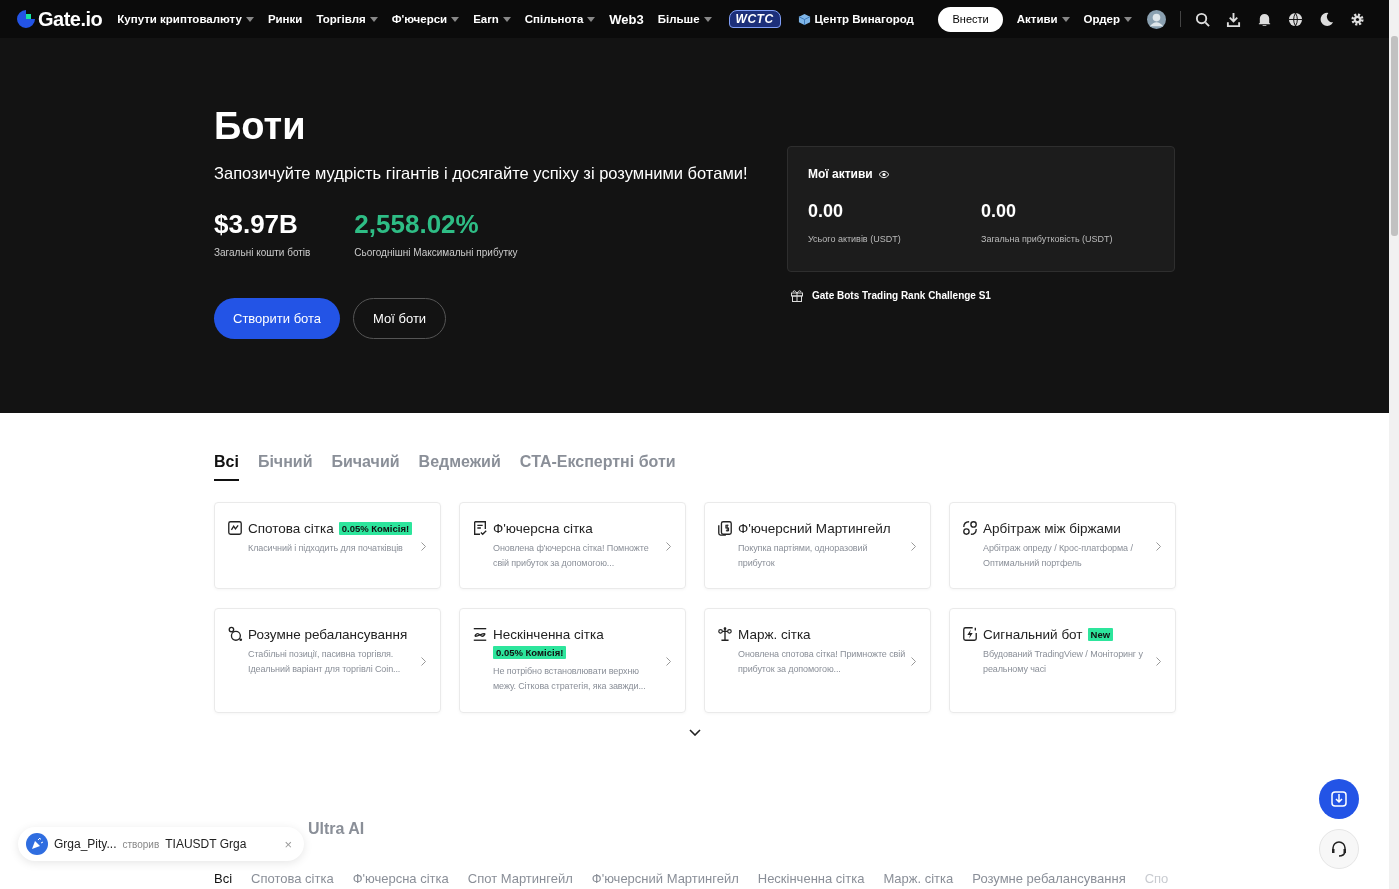 This screenshot has width=1399, height=889. What do you see at coordinates (840, 174) in the screenshot?
I see `card-title: Мої активи` at bounding box center [840, 174].